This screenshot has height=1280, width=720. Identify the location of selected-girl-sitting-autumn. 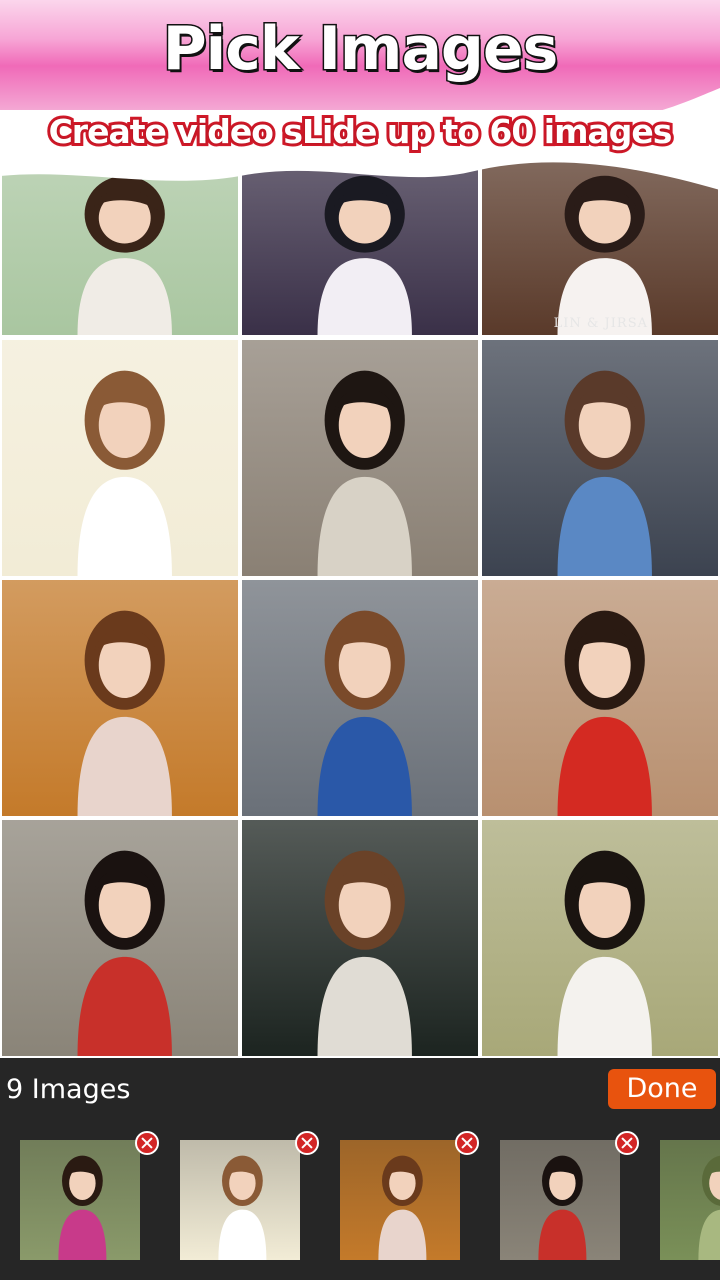
(409, 1195).